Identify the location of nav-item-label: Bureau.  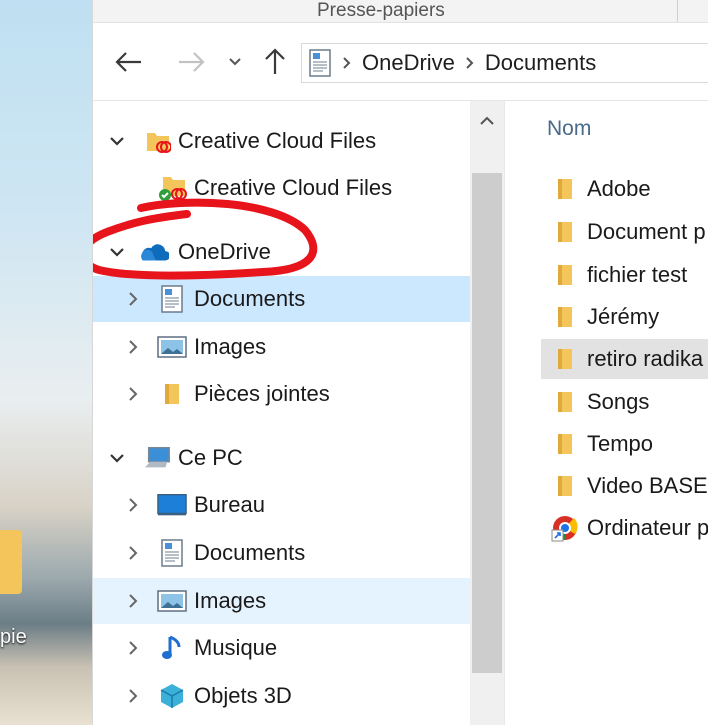
(229, 504).